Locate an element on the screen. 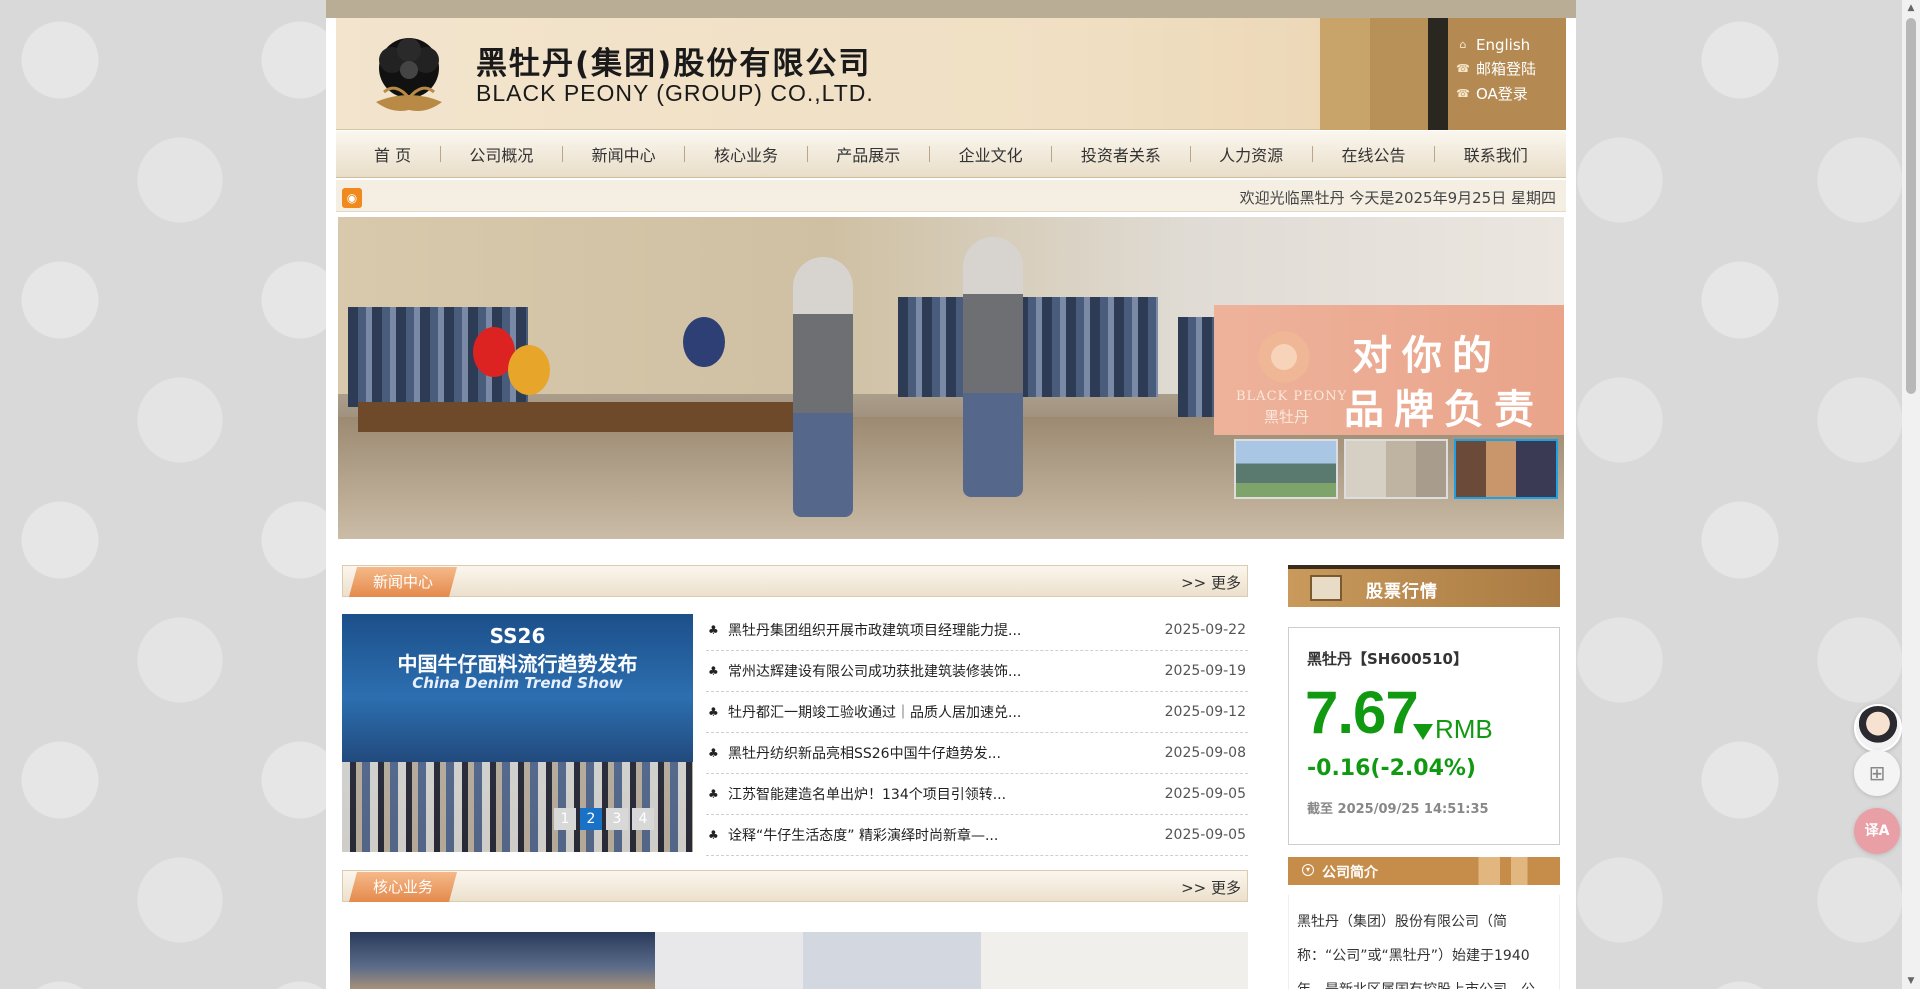  banner-slogan-line2: 品牌负责 is located at coordinates (1444, 409).